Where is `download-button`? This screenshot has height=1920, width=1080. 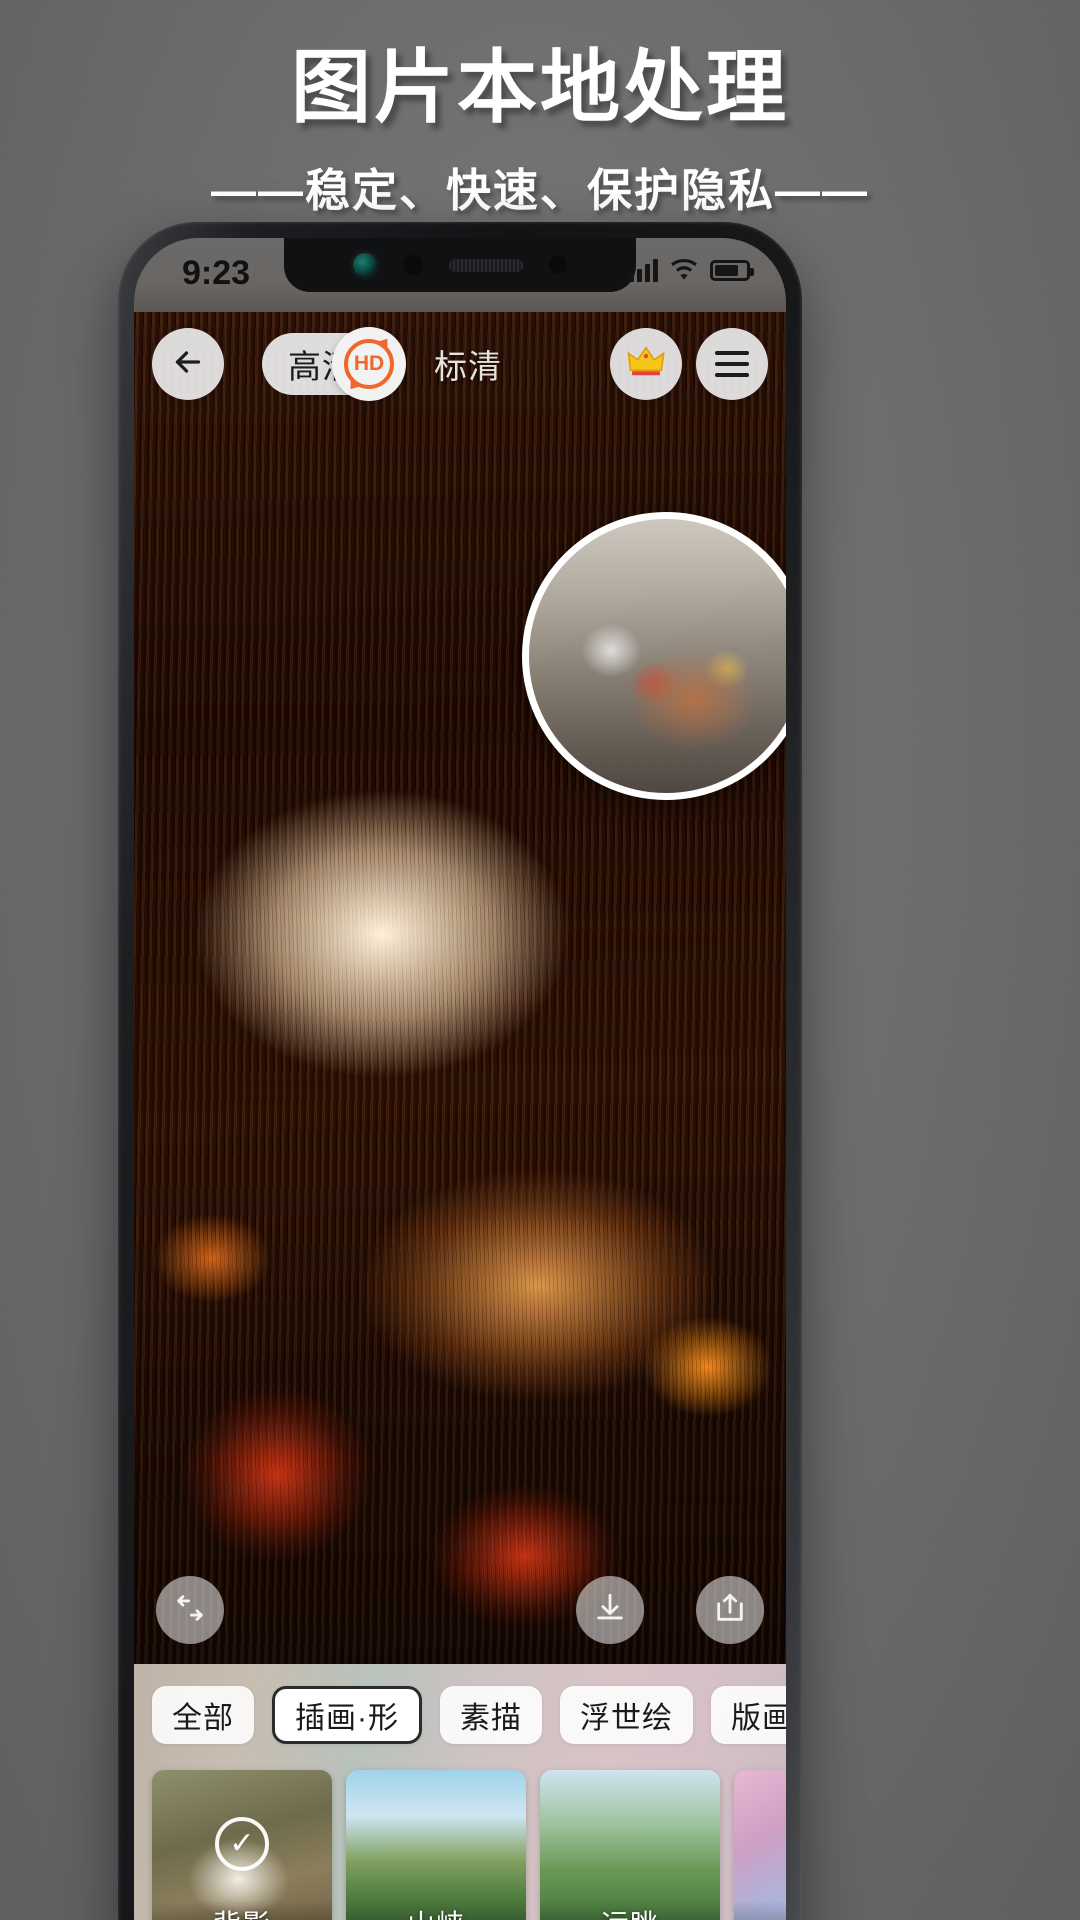
download-button is located at coordinates (610, 1610).